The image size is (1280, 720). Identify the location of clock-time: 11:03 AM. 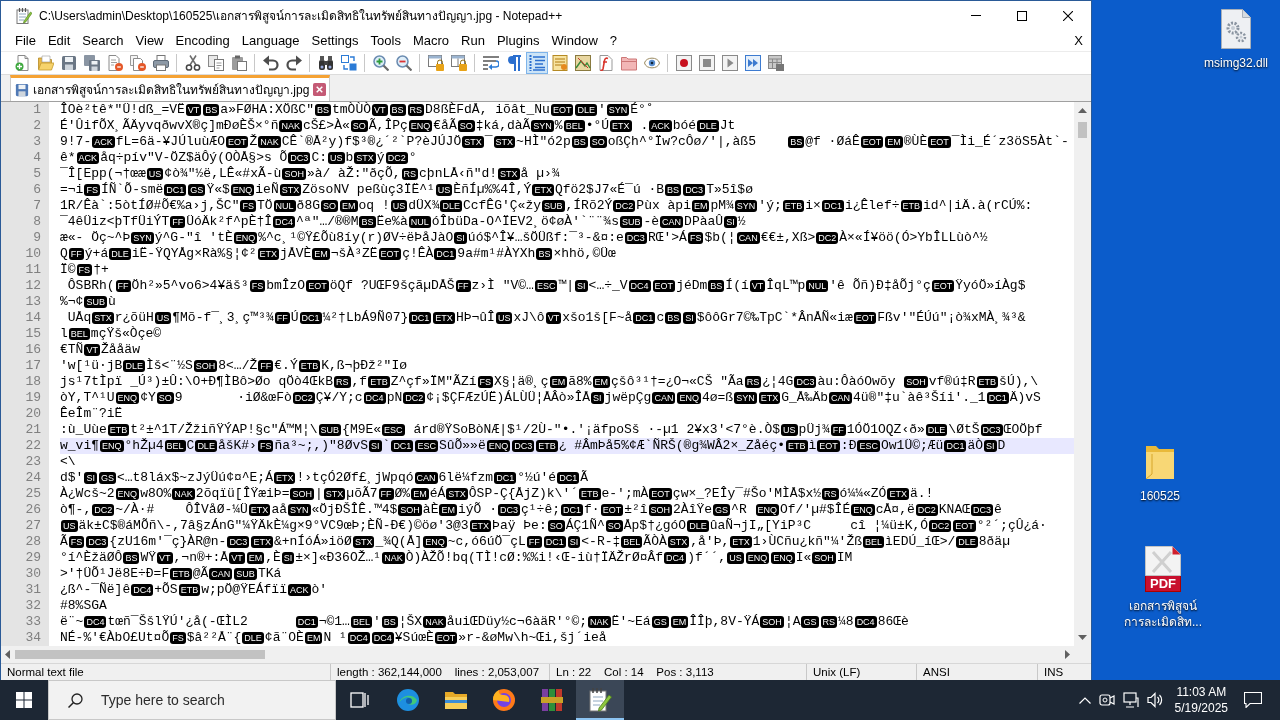
(1201, 692).